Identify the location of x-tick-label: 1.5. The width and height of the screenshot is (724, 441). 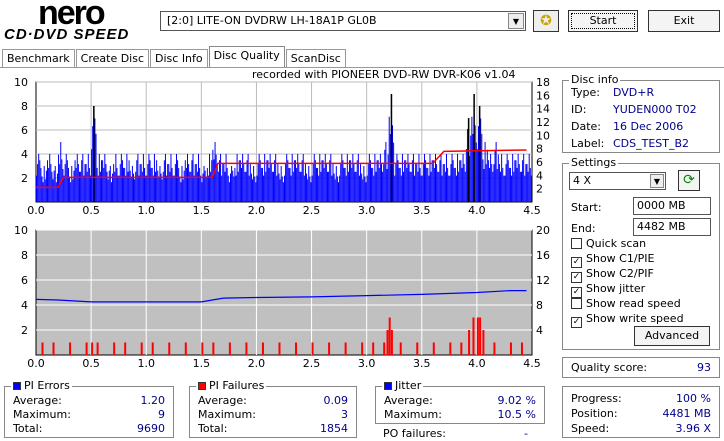
(202, 210).